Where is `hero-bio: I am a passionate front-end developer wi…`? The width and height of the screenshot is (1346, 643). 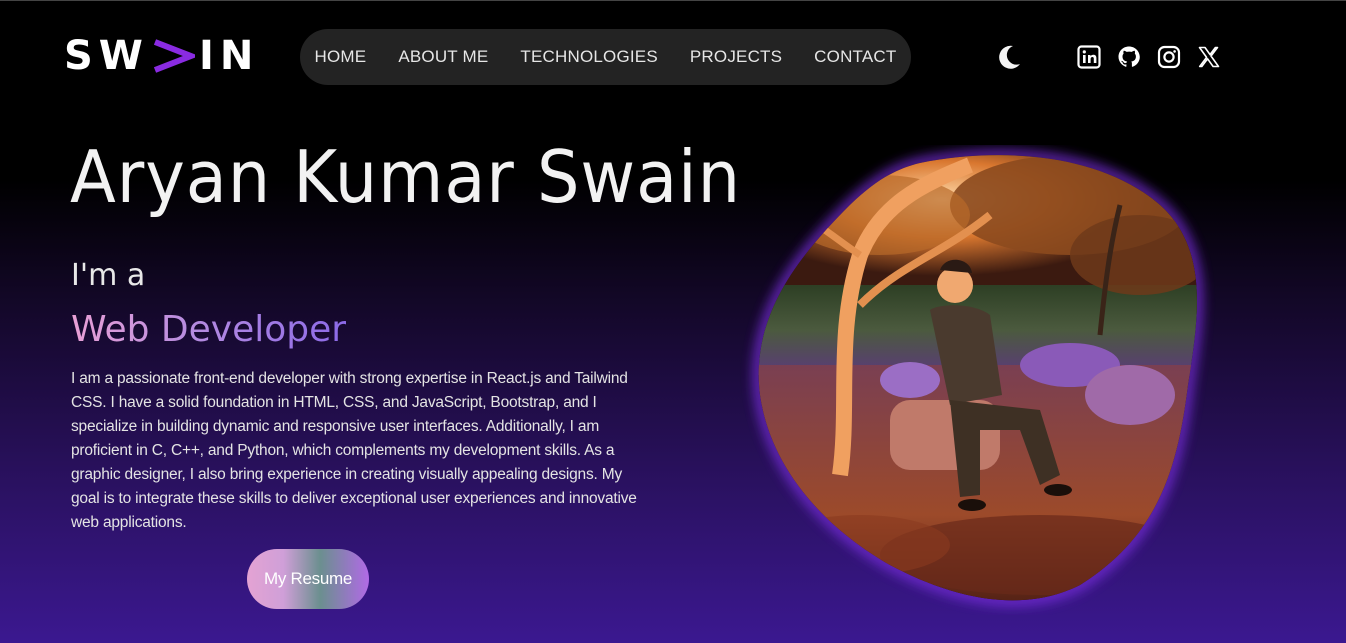
hero-bio: I am a passionate front-end developer wi… is located at coordinates (354, 450).